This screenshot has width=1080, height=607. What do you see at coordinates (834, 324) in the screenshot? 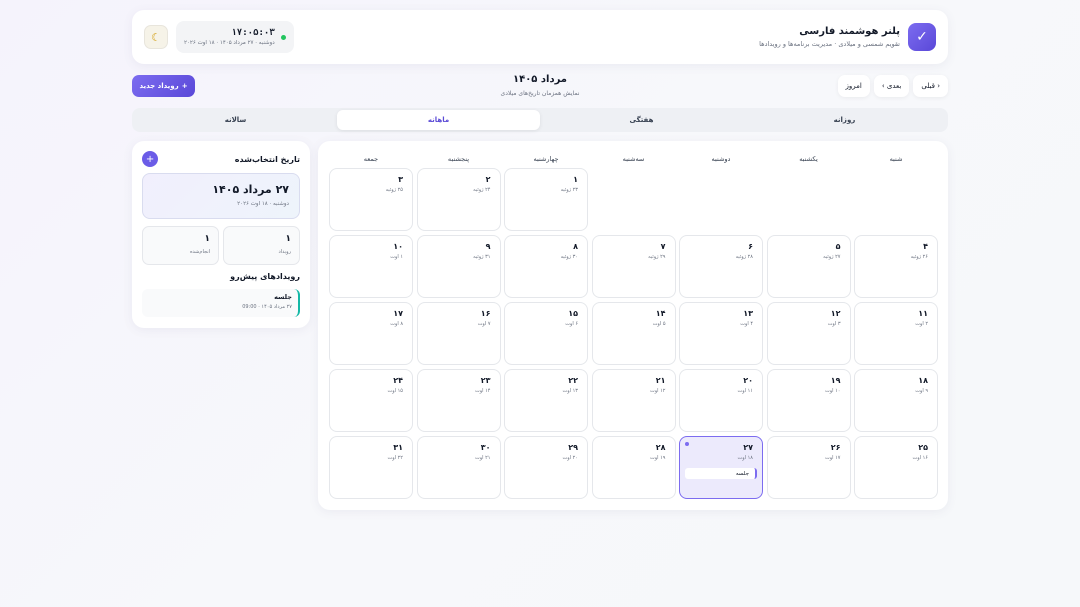
I see `gregorian-date: ۳ اوت` at bounding box center [834, 324].